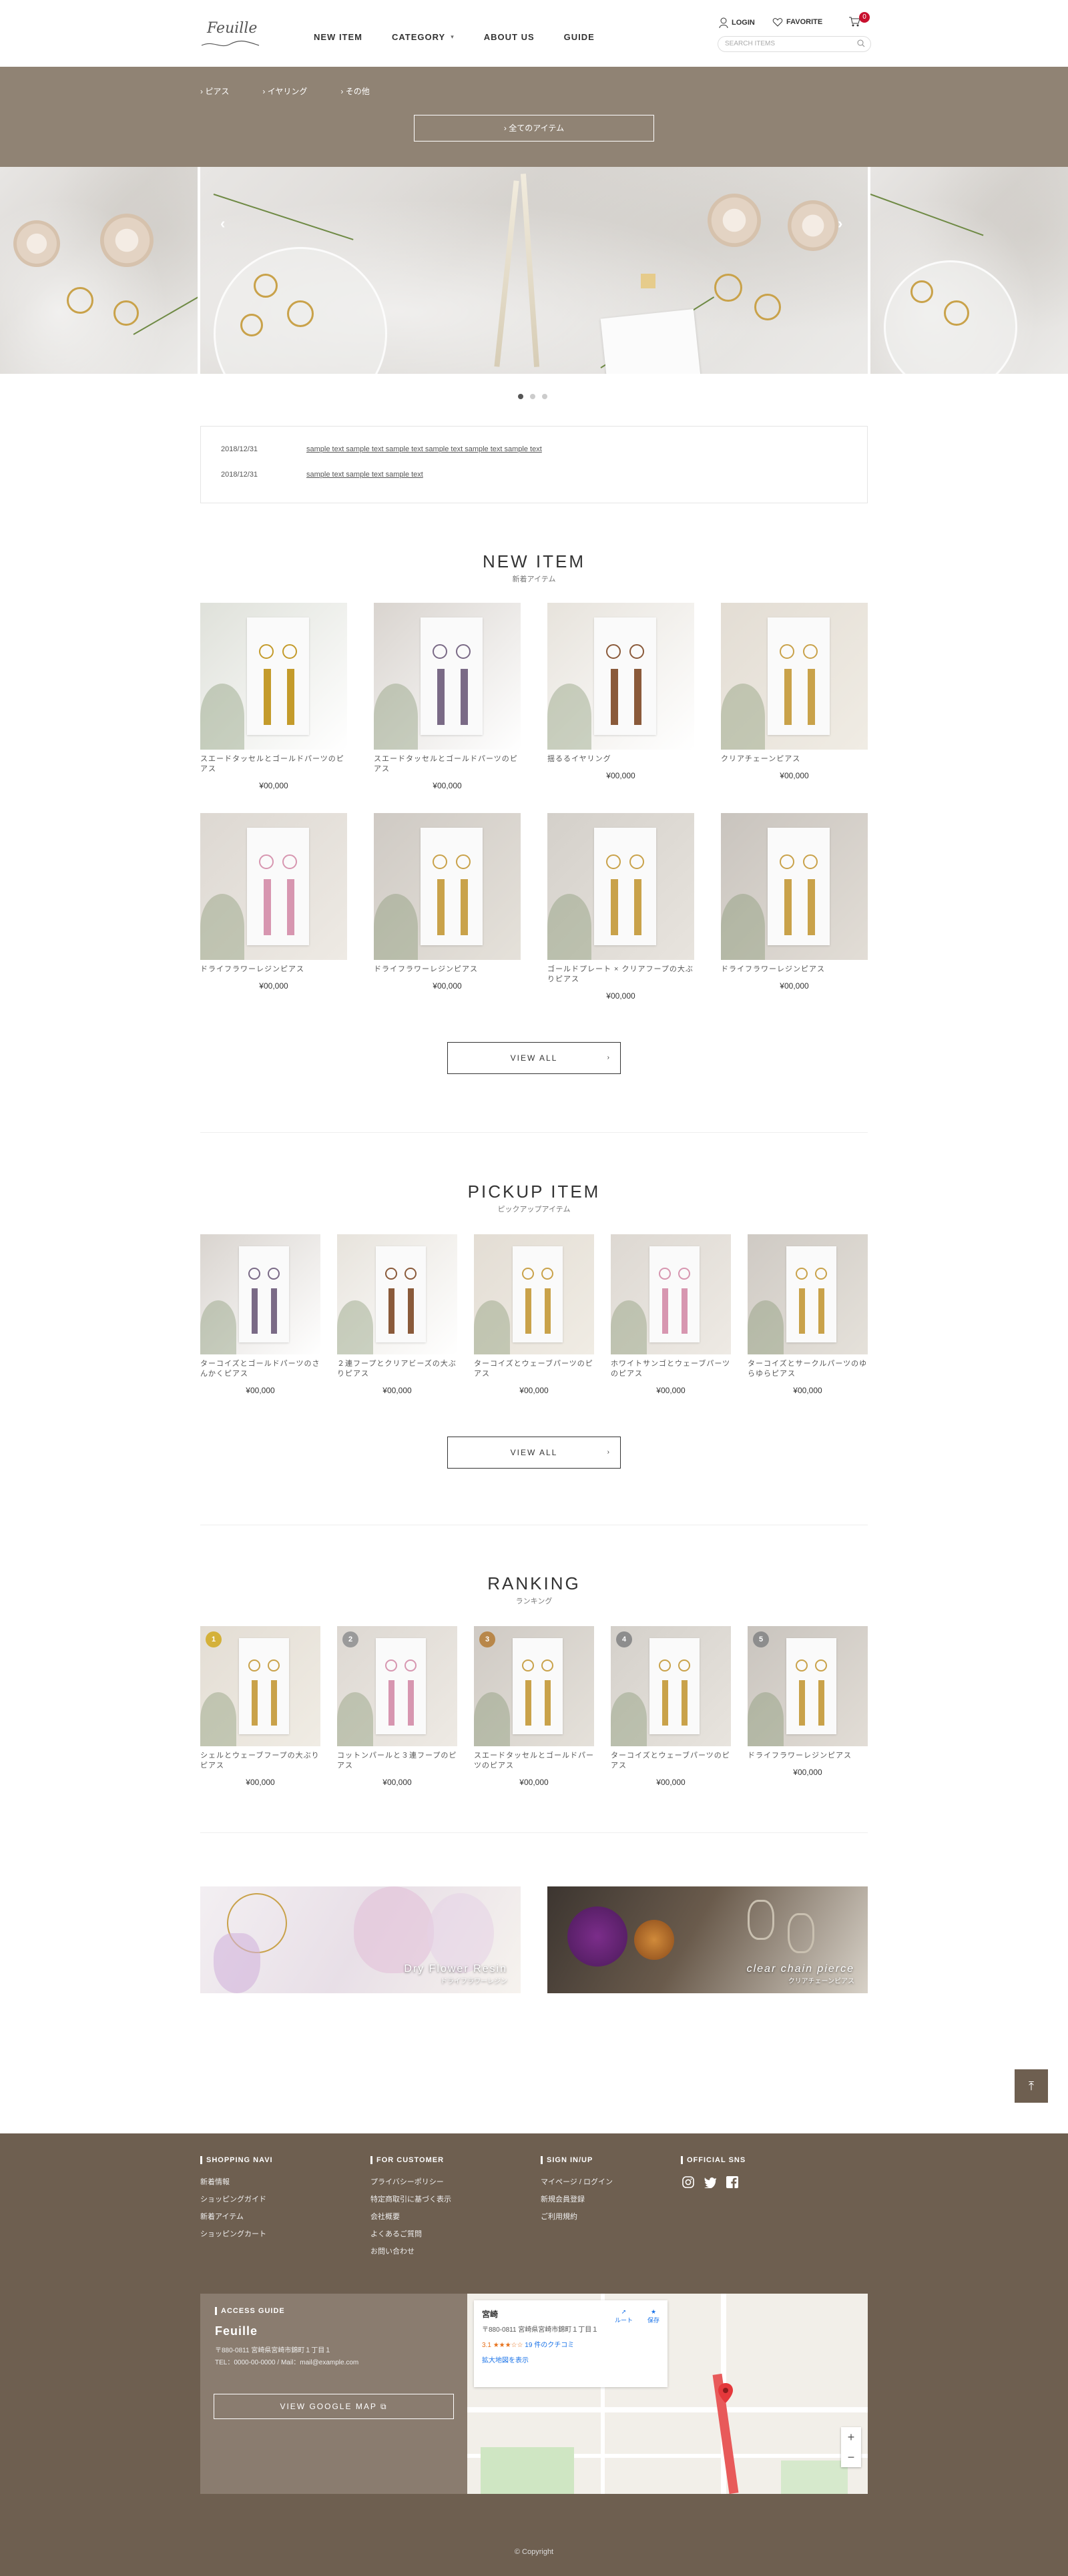 This screenshot has height=2576, width=1068. I want to click on product-card: ホワイトサンゴとウェーブパーツのピアス ¥00,000, so click(671, 1314).